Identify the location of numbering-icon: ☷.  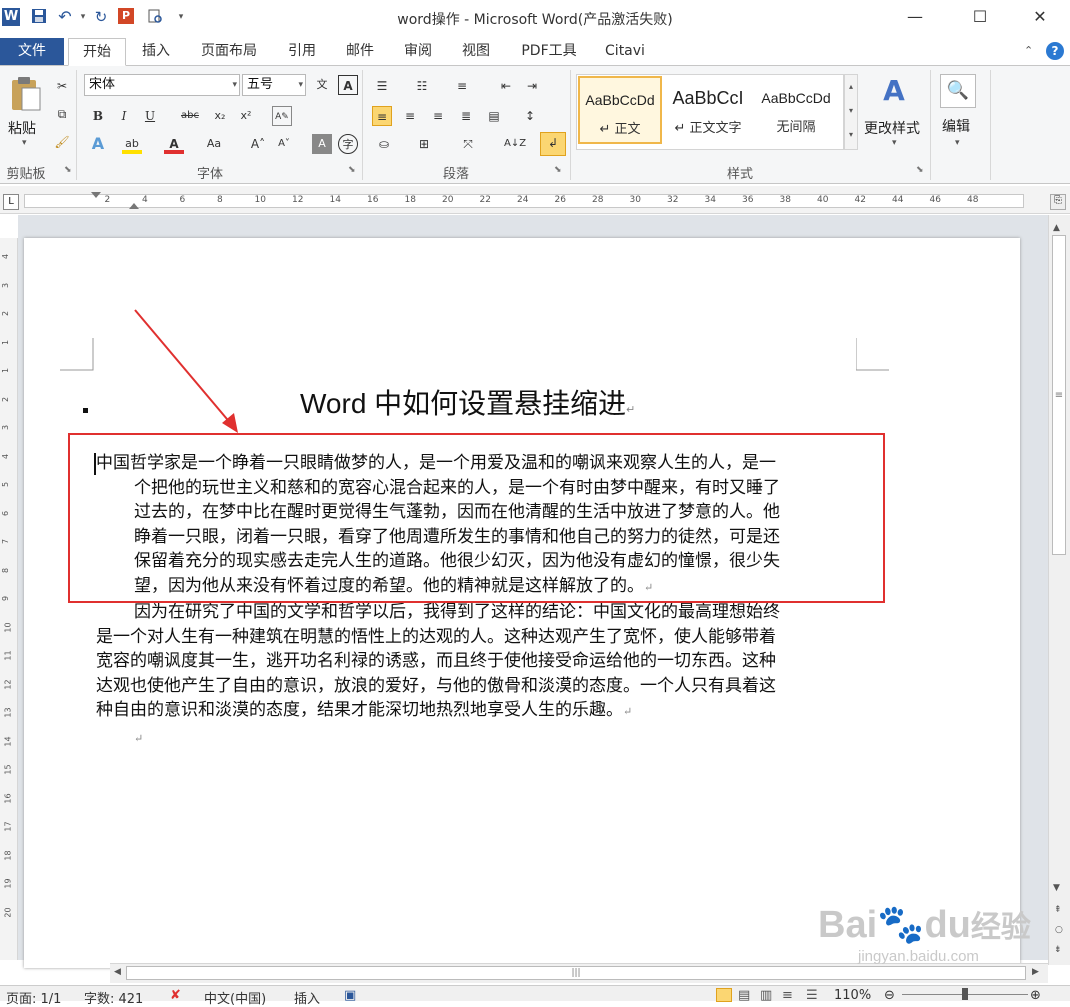
(422, 86).